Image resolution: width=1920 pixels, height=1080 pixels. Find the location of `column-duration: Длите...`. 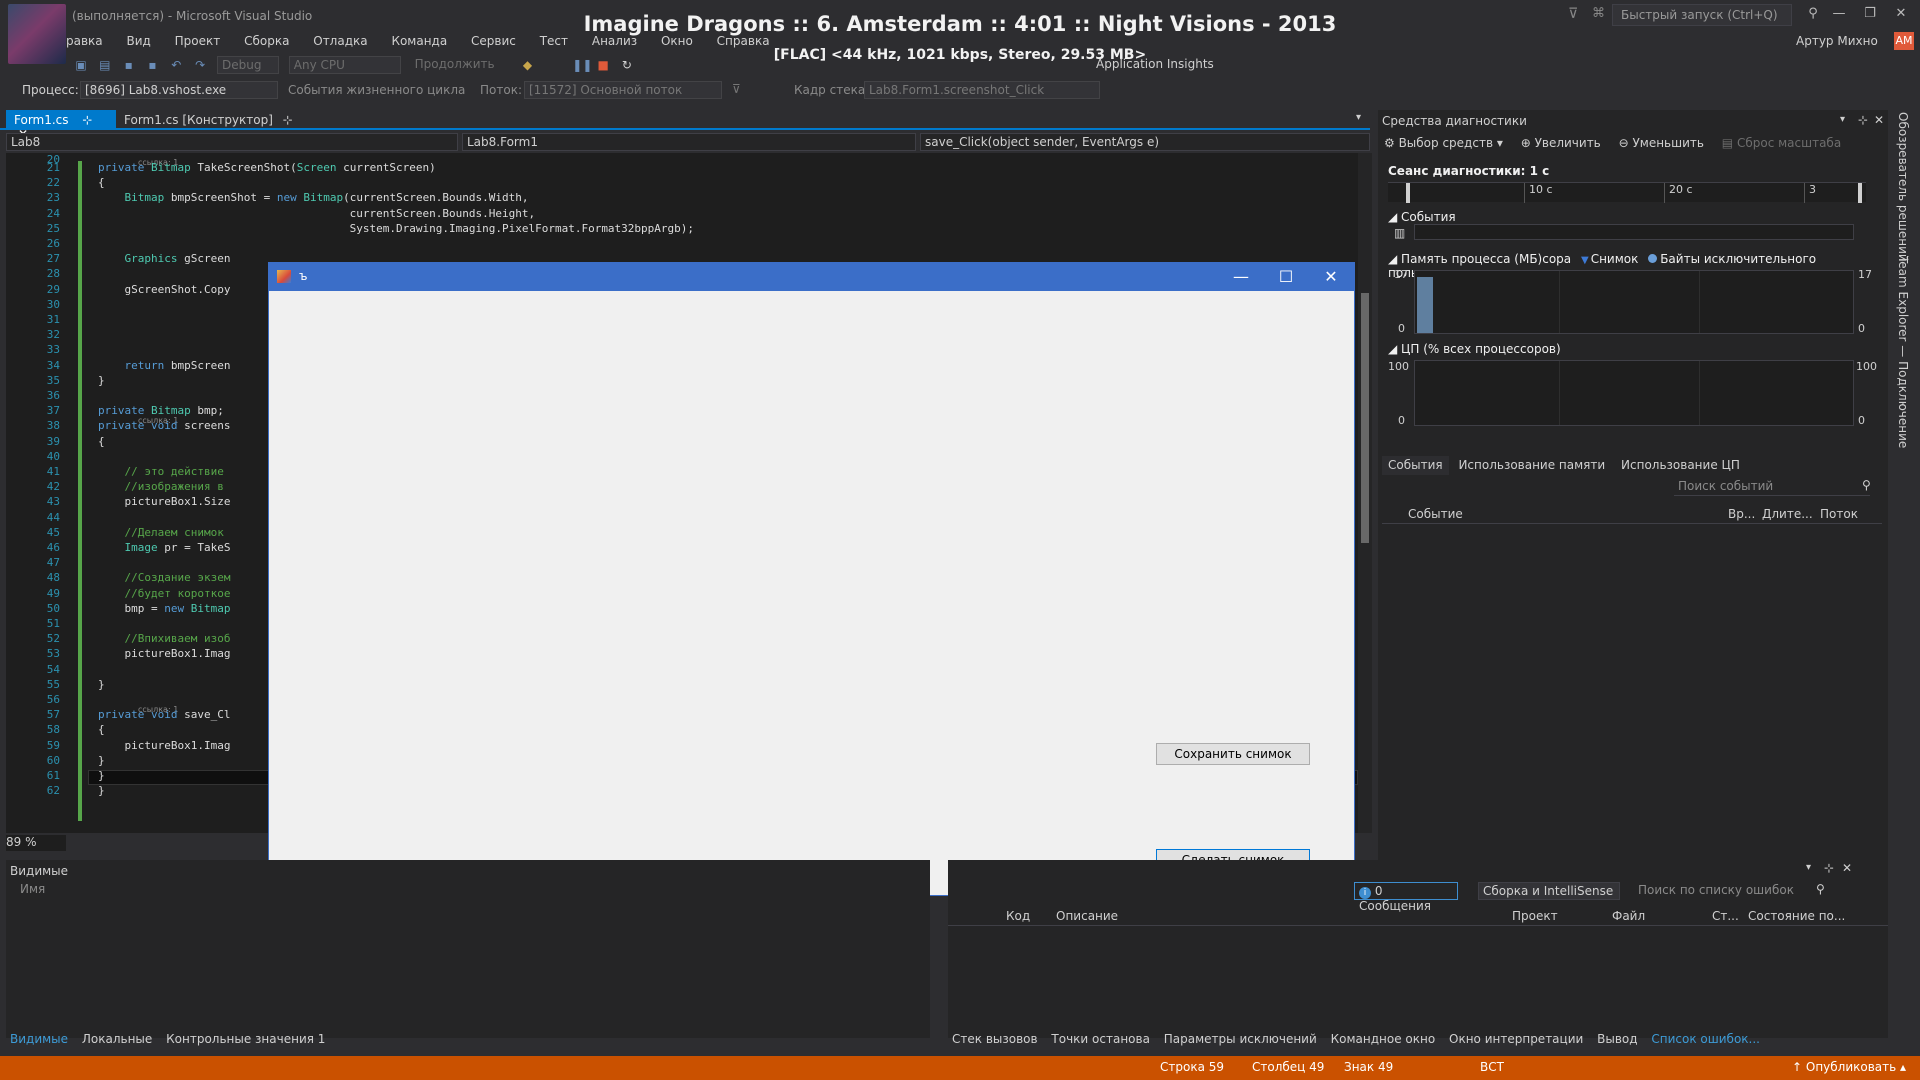

column-duration: Длите... is located at coordinates (1787, 514).